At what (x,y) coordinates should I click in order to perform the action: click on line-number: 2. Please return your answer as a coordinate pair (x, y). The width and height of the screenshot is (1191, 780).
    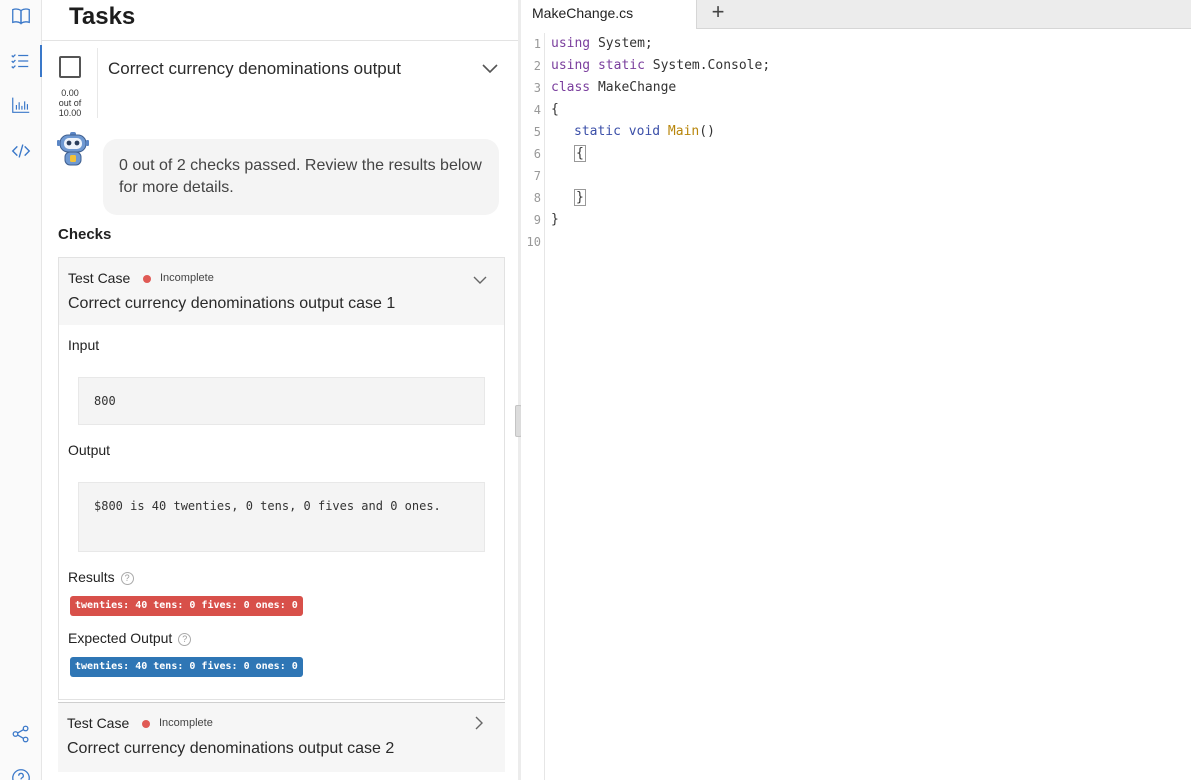
    Looking at the image, I should click on (537, 66).